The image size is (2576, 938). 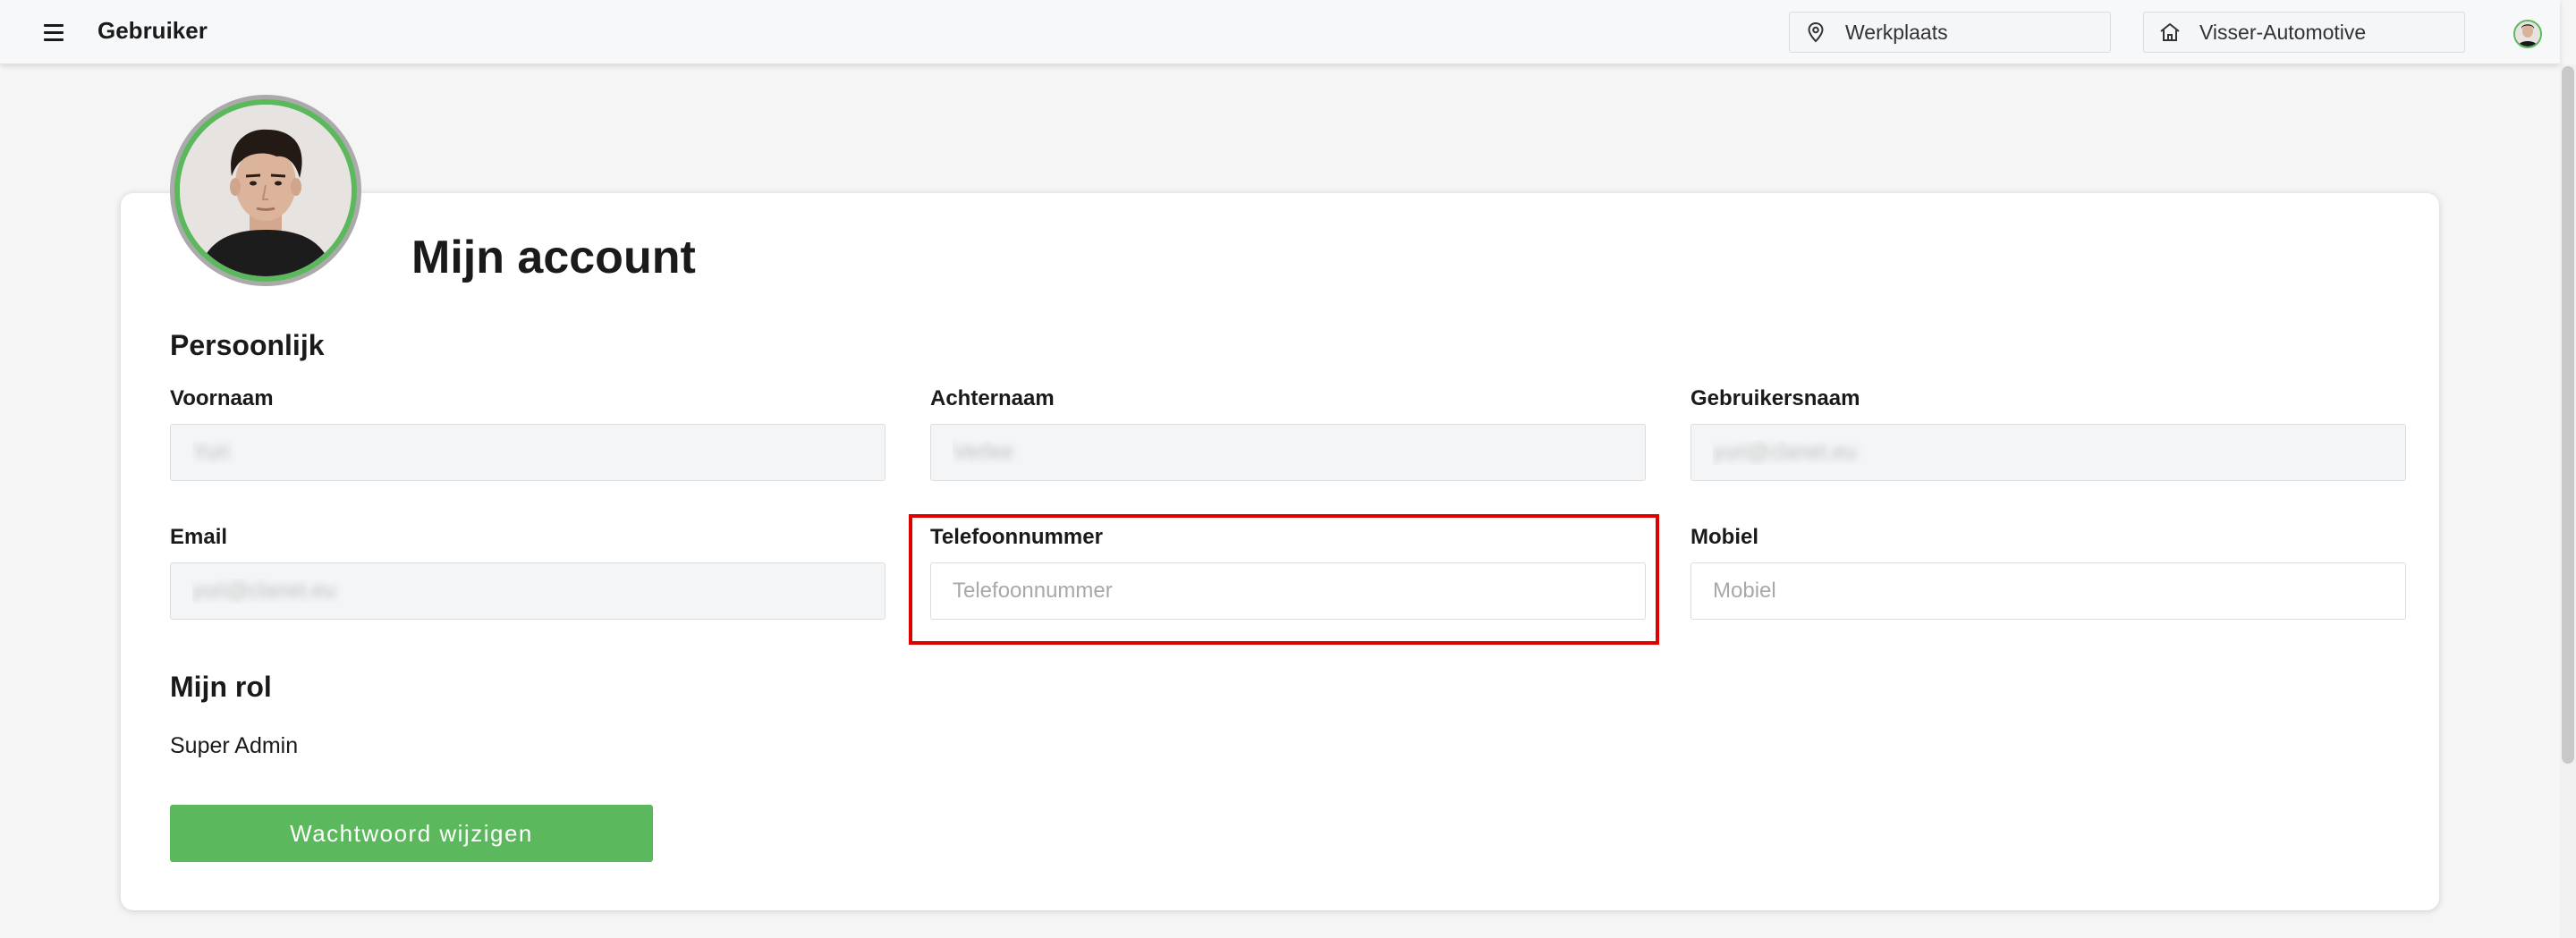 What do you see at coordinates (1950, 32) in the screenshot?
I see `location-selector: Werkplaats` at bounding box center [1950, 32].